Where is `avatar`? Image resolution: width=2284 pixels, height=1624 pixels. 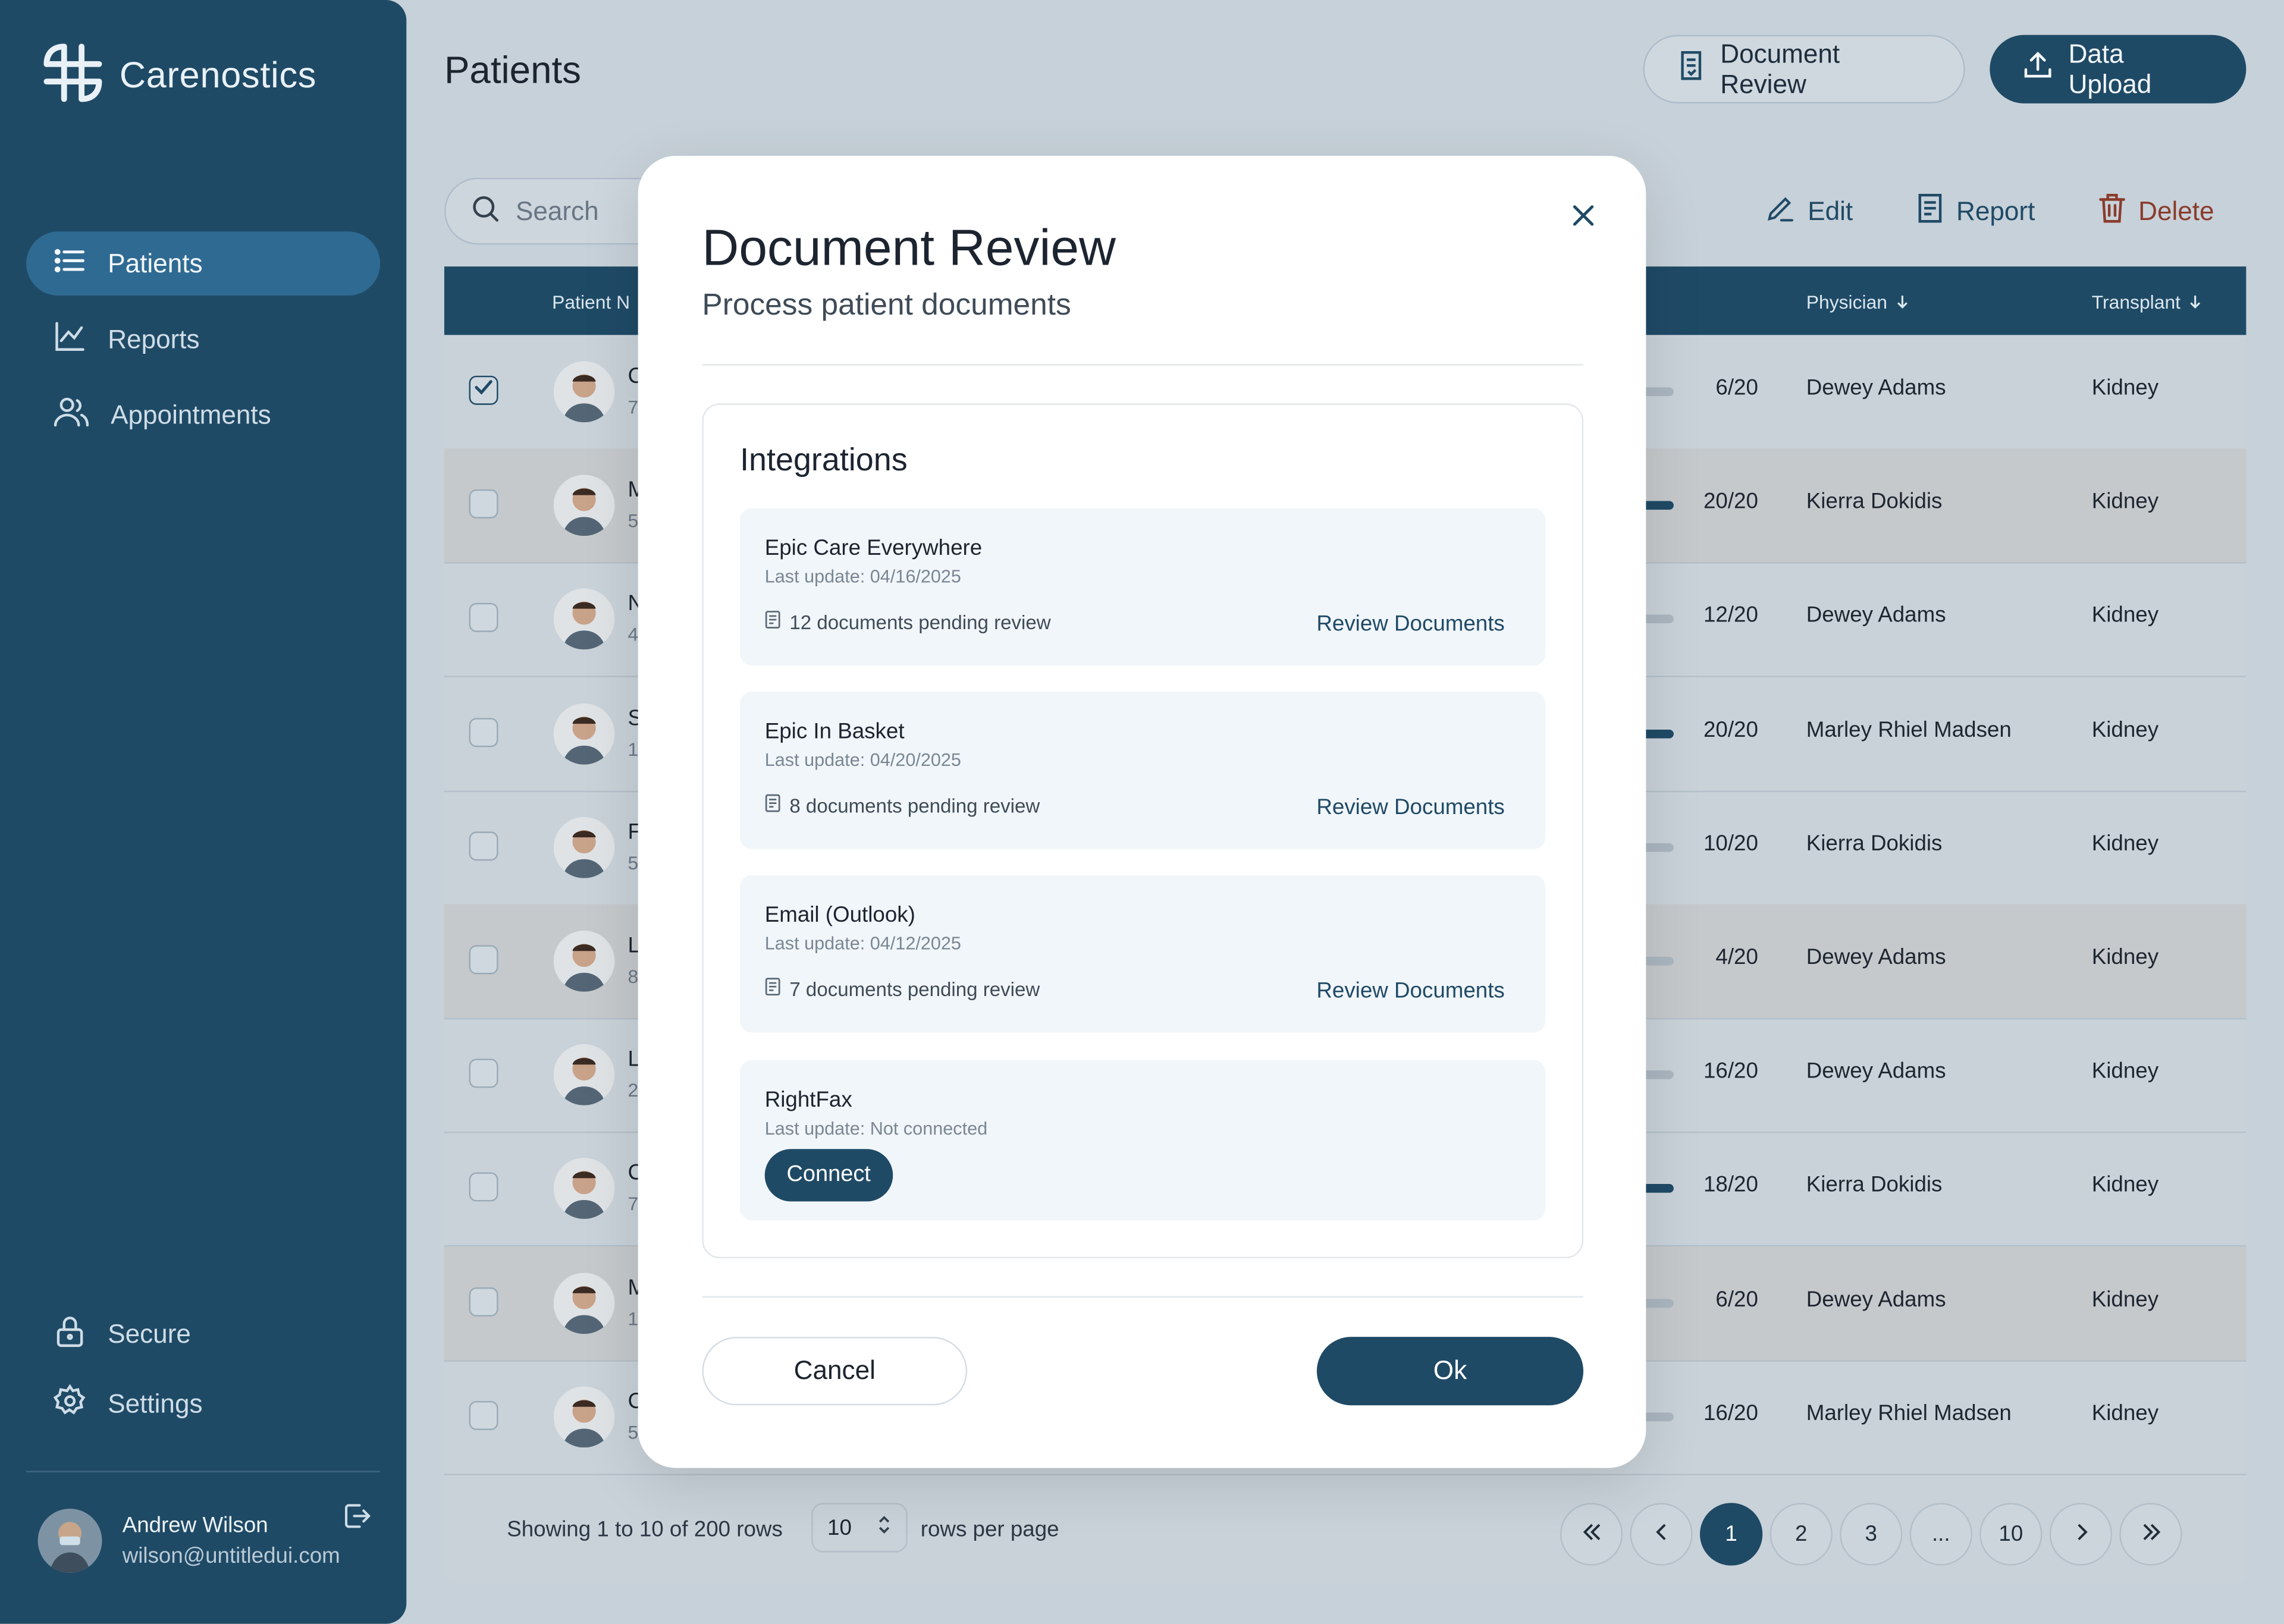
avatar is located at coordinates (69, 1541).